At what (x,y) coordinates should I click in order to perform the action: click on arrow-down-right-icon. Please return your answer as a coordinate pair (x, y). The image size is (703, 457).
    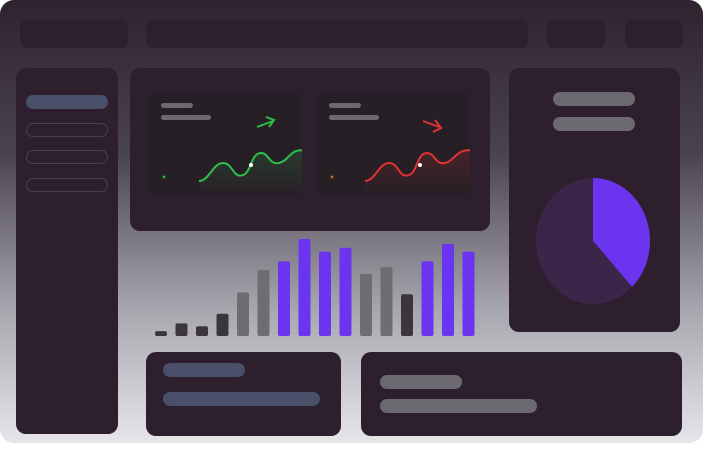
    Looking at the image, I should click on (432, 126).